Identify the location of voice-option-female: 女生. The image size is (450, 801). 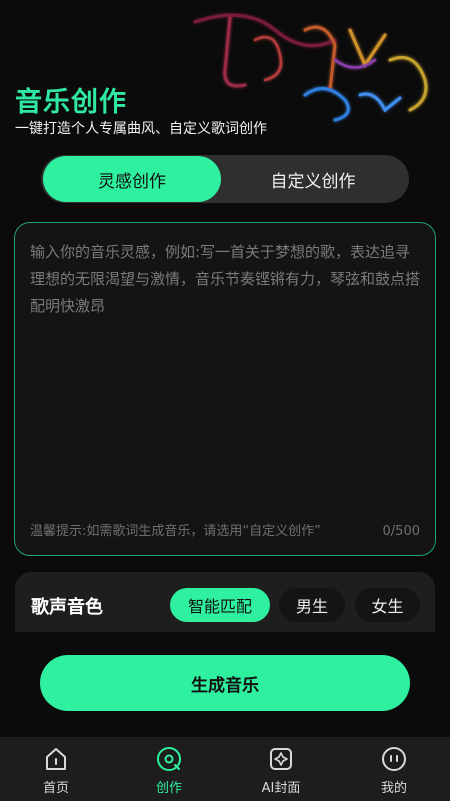
(387, 605).